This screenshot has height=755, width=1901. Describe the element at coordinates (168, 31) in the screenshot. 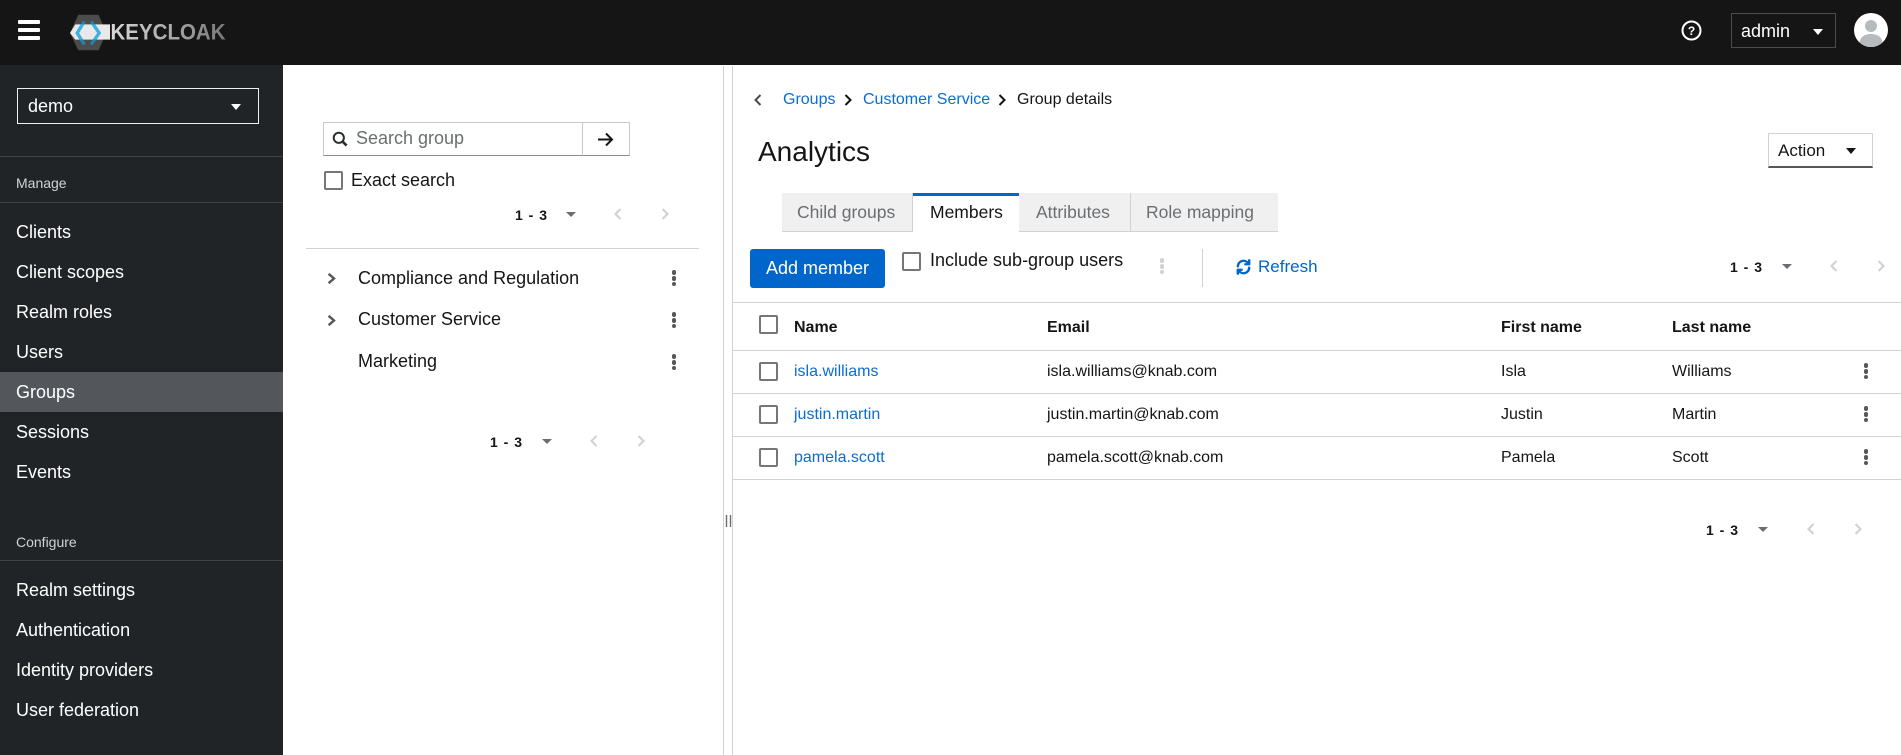

I see `svg-text: KEYCLOAK` at that location.